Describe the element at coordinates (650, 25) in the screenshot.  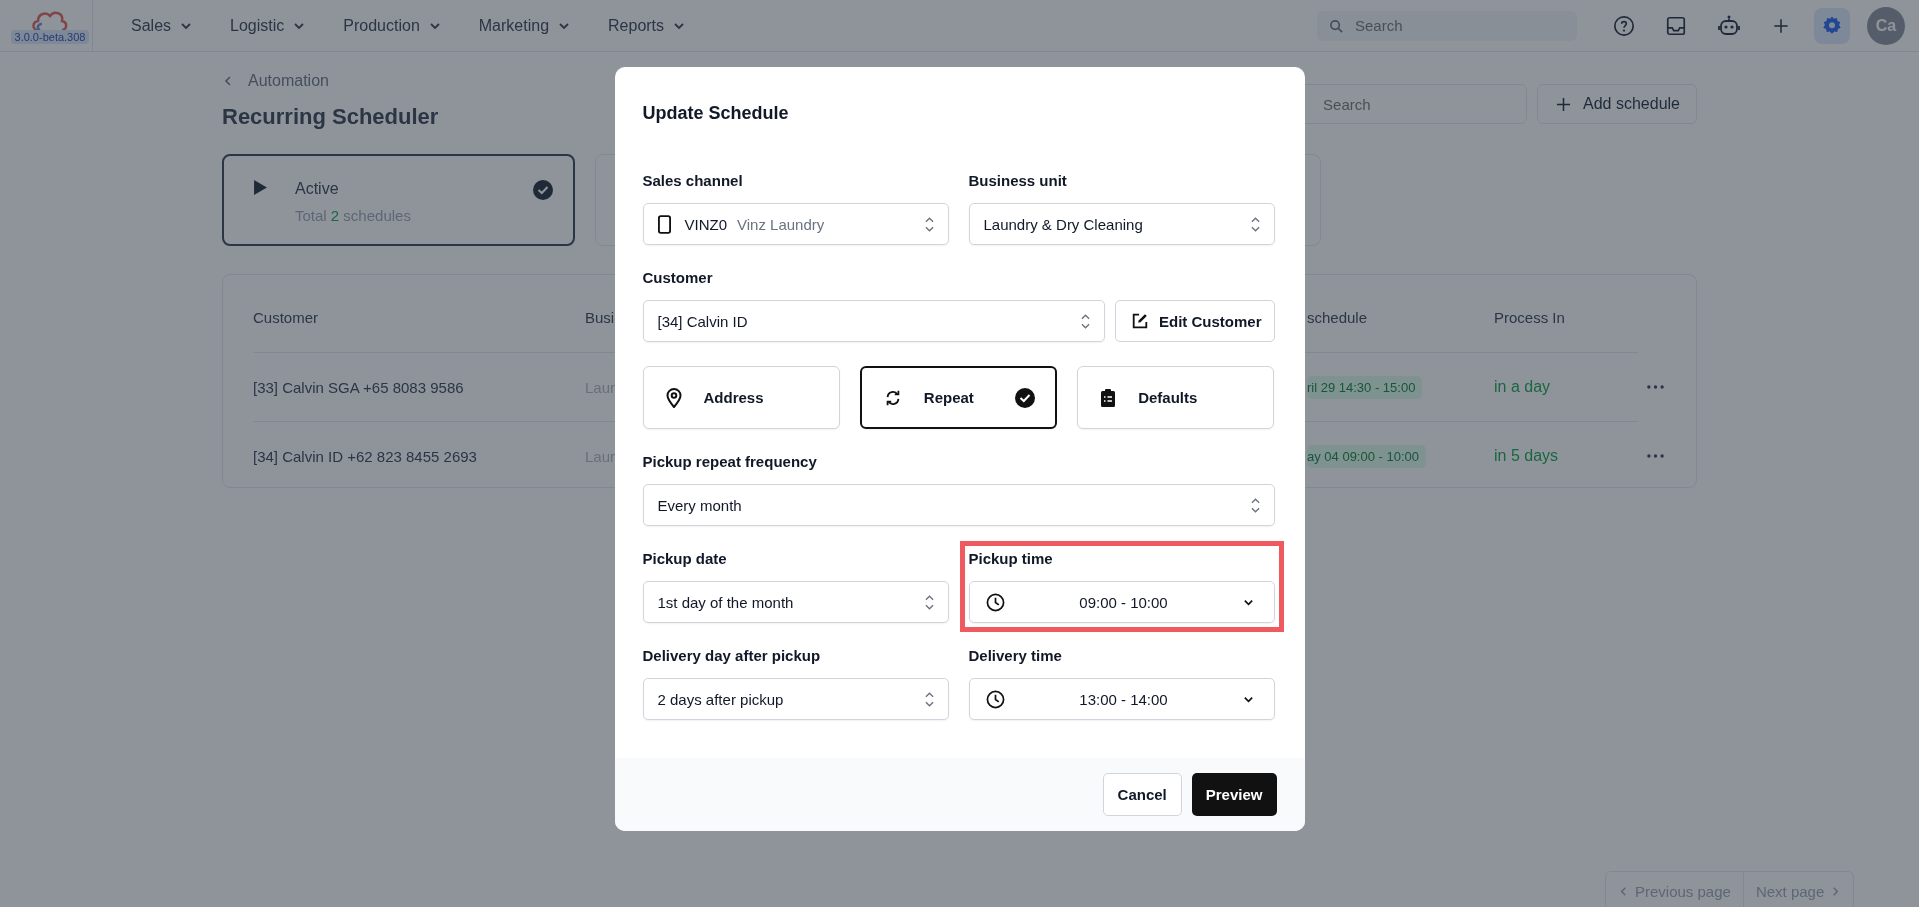
I see `nav-menu: Reports` at that location.